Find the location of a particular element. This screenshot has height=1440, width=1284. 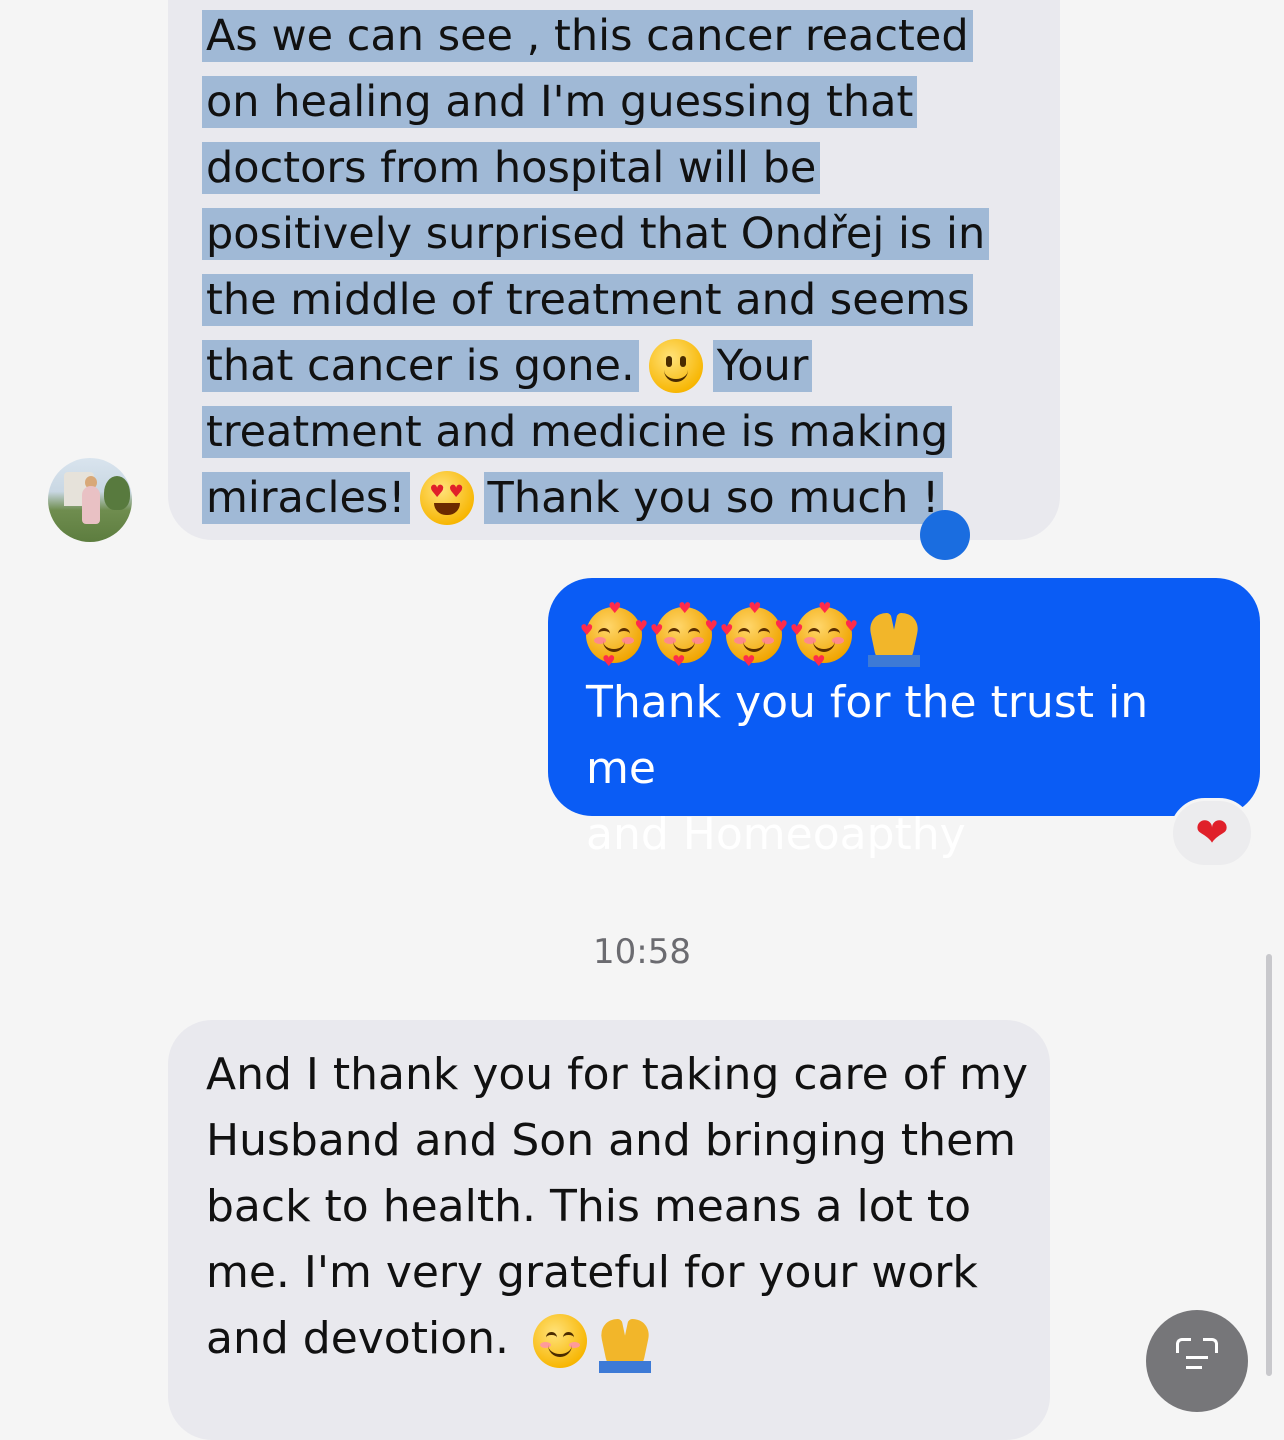

selected-text: treatment and medicine is making is located at coordinates (577, 431).